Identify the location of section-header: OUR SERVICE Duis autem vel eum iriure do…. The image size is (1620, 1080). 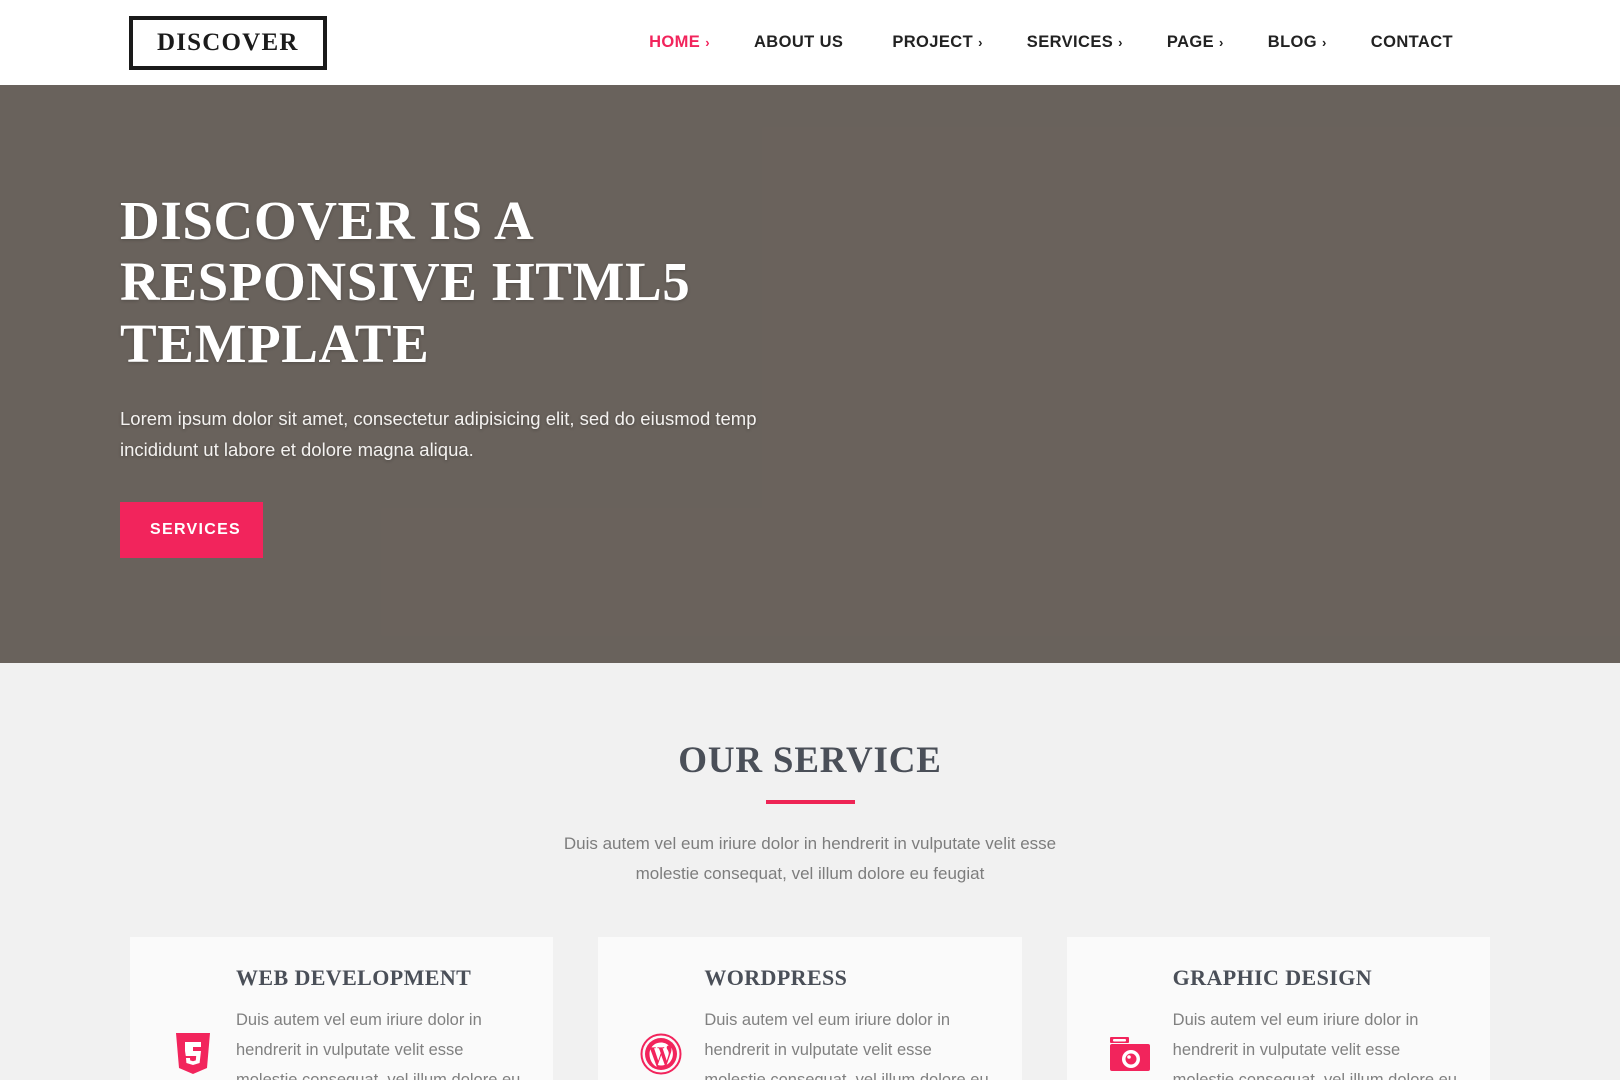
(810, 814).